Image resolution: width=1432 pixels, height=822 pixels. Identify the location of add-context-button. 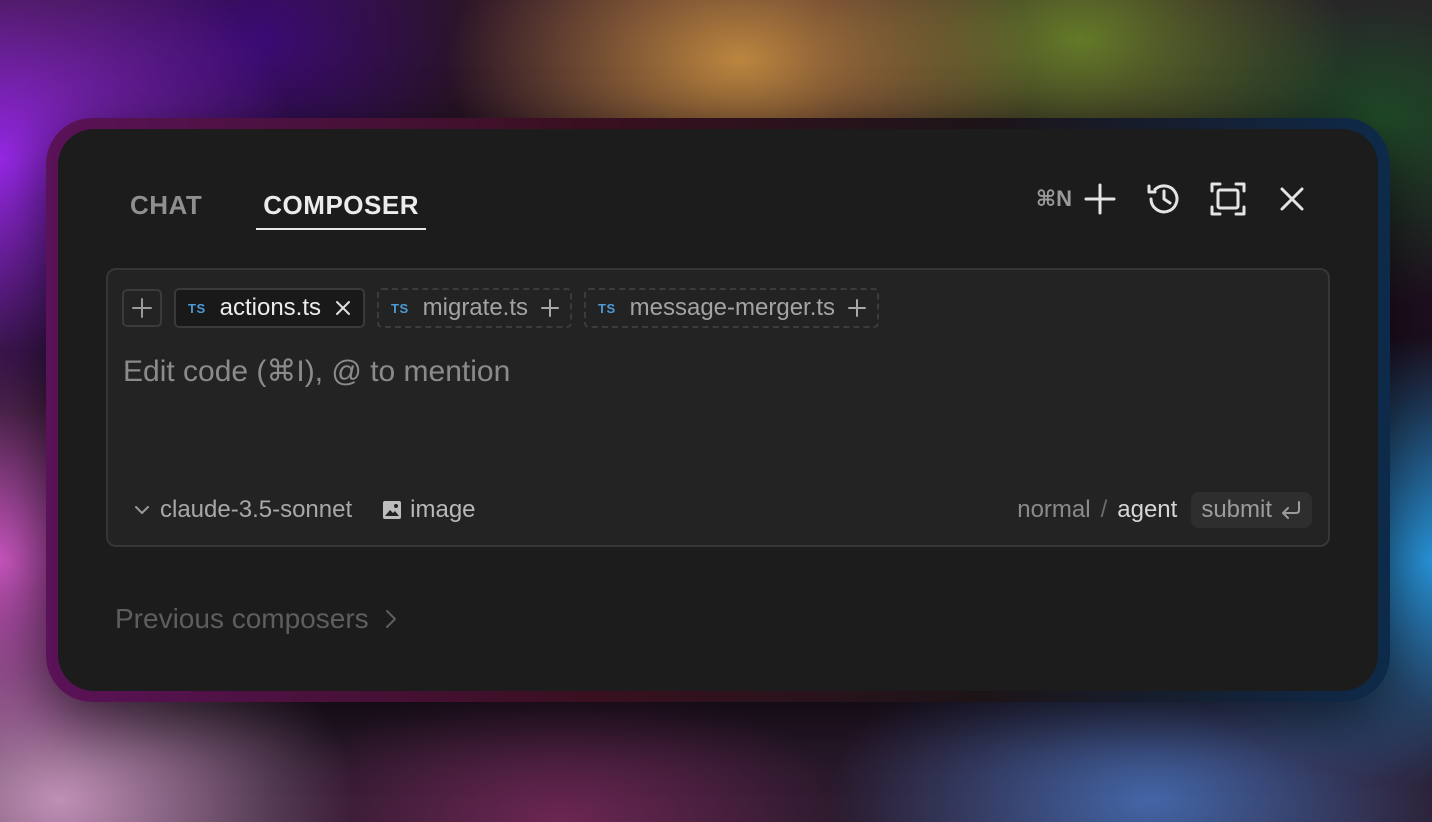
(142, 308).